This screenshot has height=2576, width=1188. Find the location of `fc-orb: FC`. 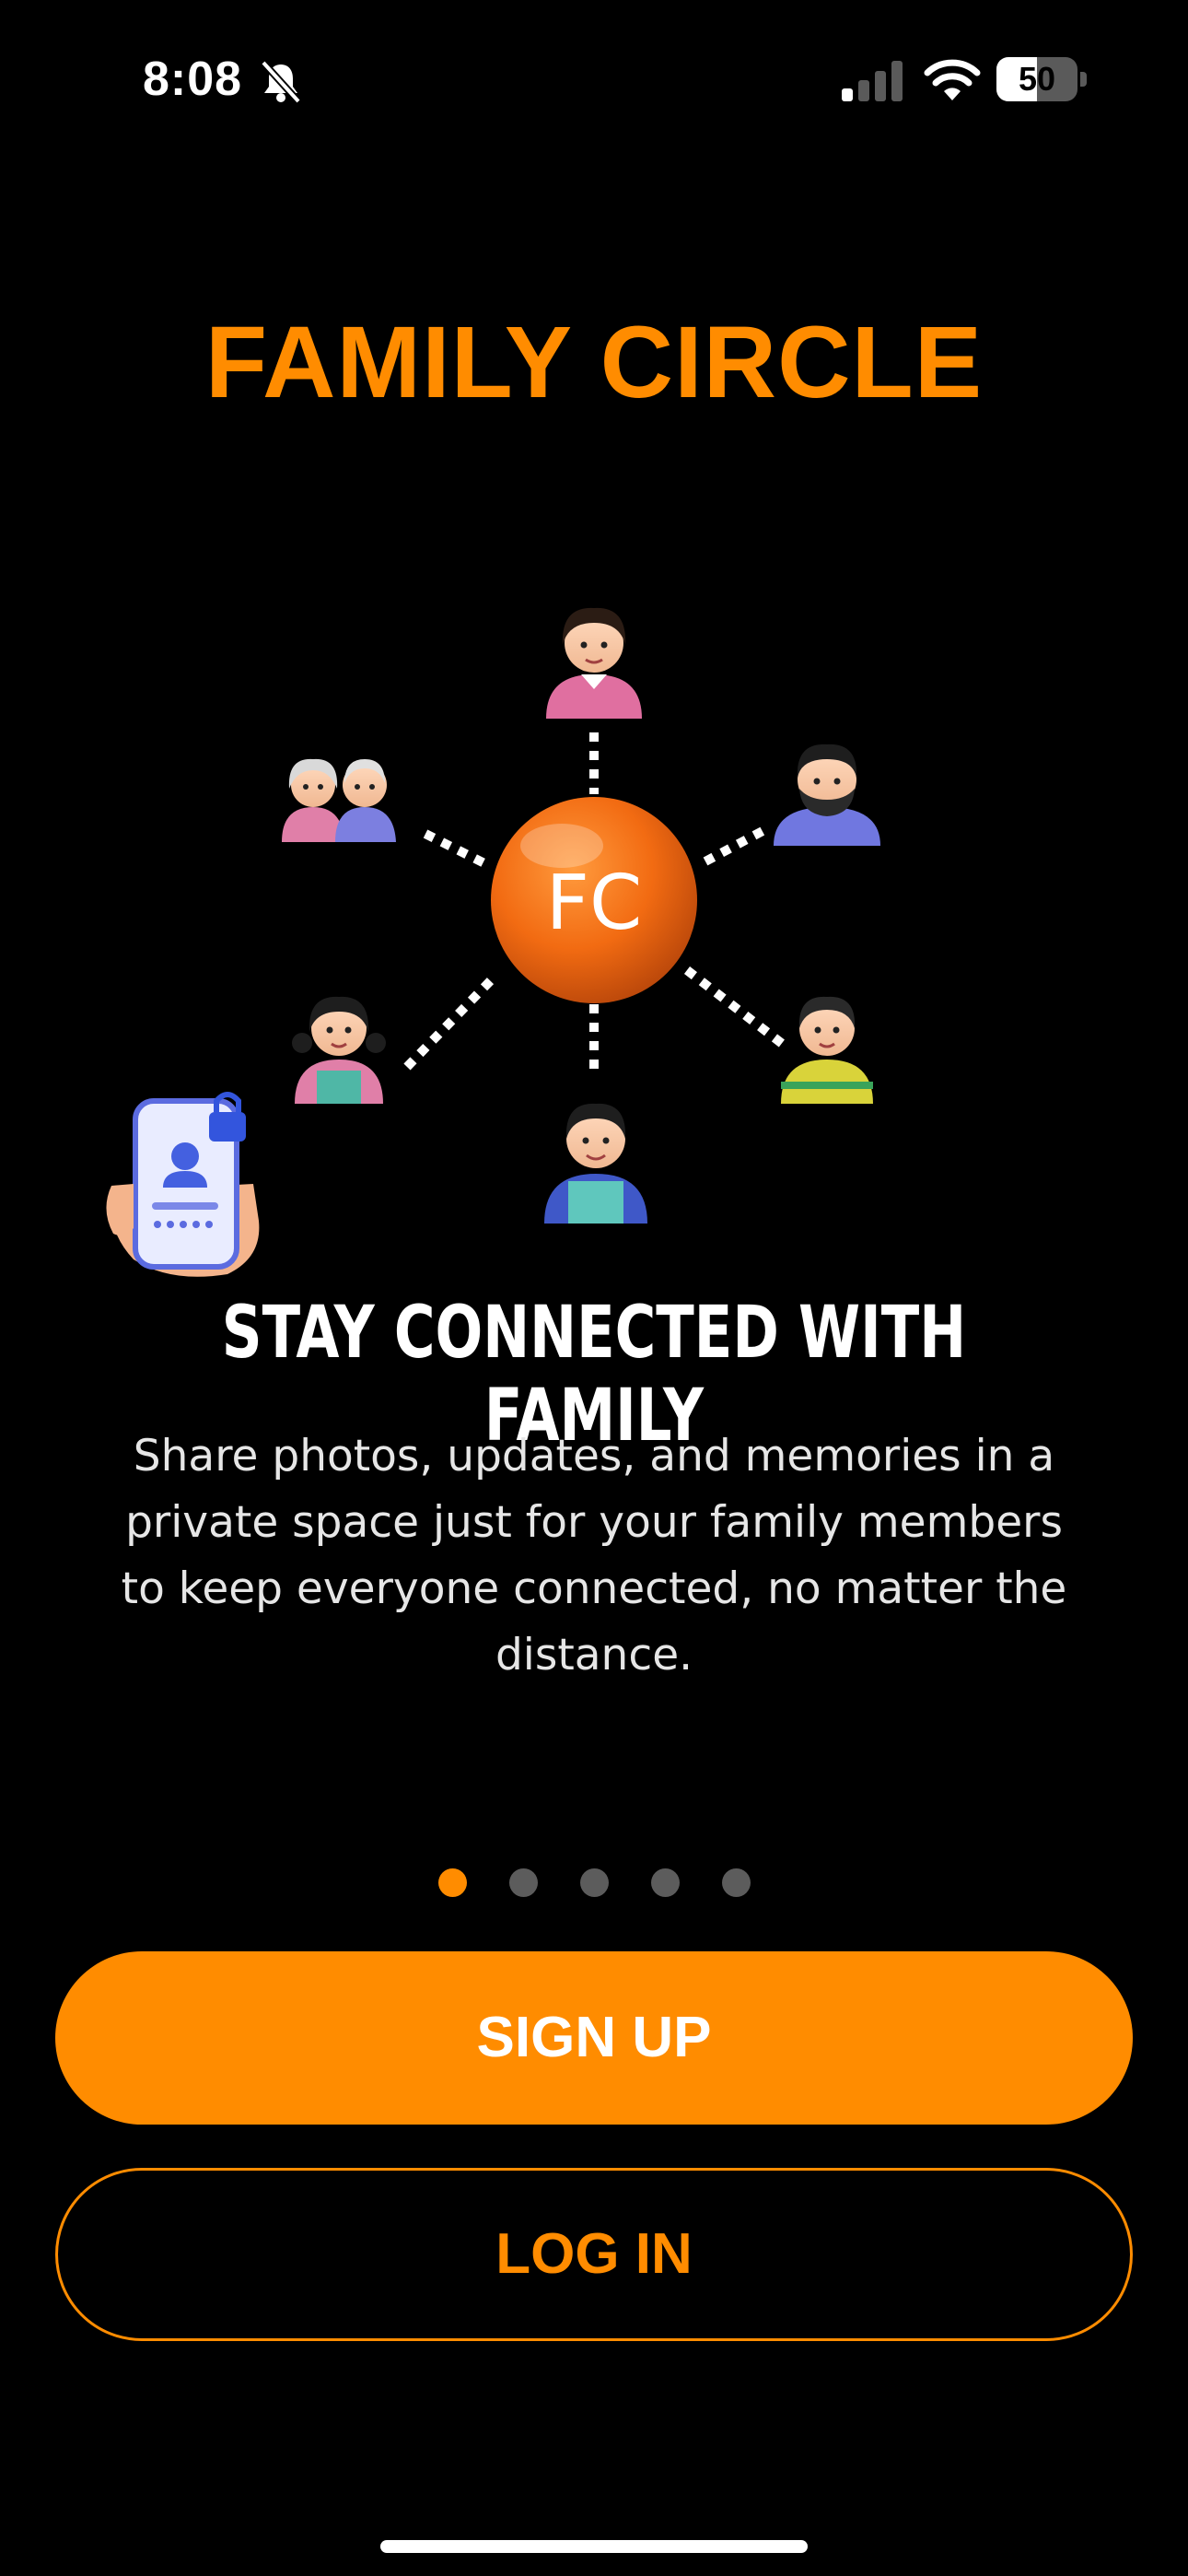

fc-orb: FC is located at coordinates (594, 900).